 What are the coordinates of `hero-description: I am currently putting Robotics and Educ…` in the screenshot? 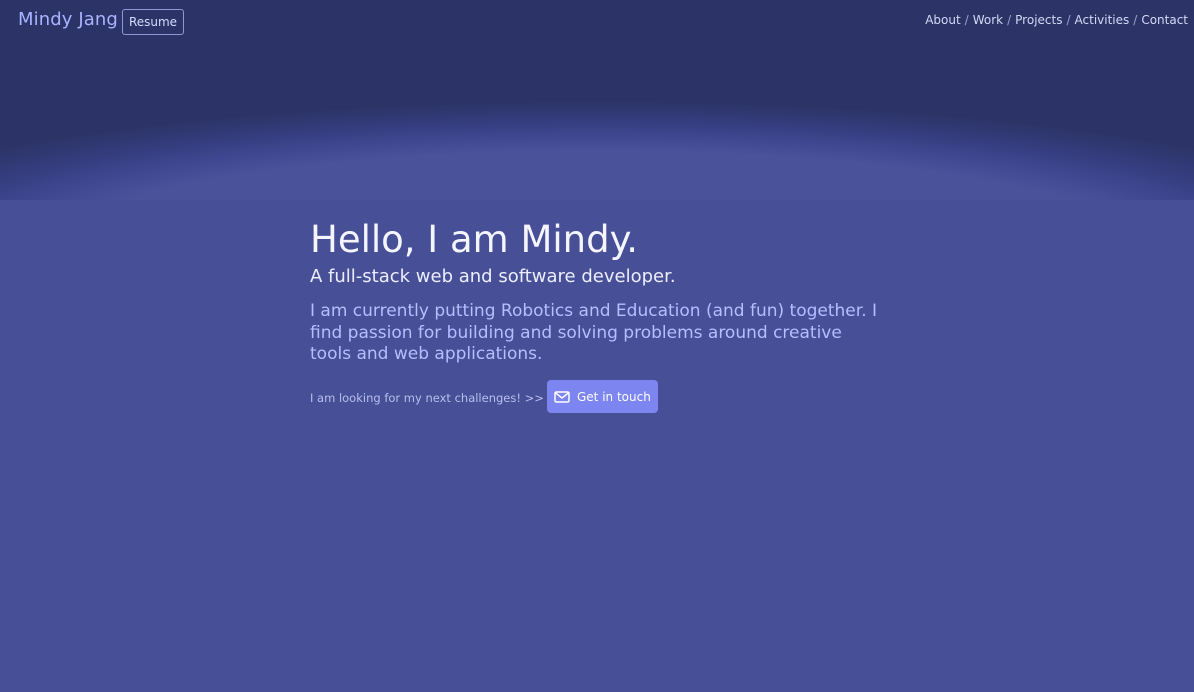 It's located at (594, 332).